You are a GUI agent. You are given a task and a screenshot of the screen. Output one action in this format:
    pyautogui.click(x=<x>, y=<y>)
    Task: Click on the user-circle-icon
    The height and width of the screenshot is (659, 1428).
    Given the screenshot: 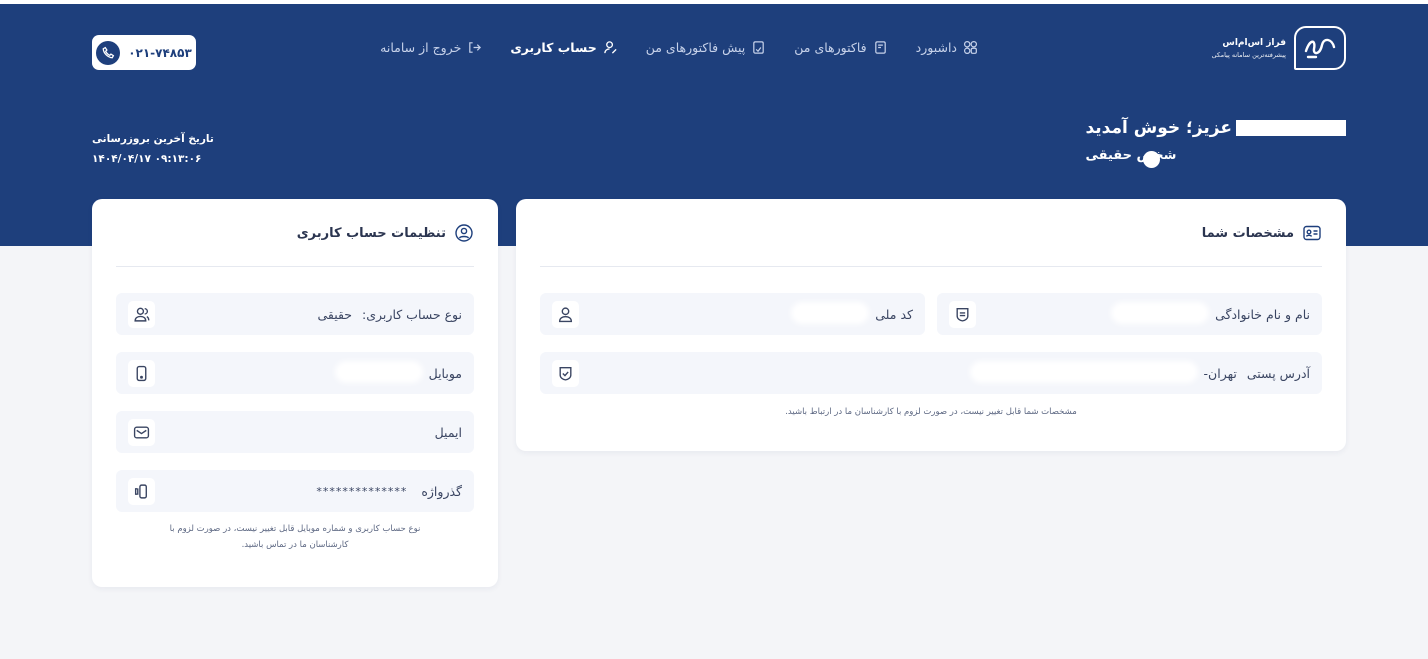 What is the action you would take?
    pyautogui.click(x=464, y=233)
    